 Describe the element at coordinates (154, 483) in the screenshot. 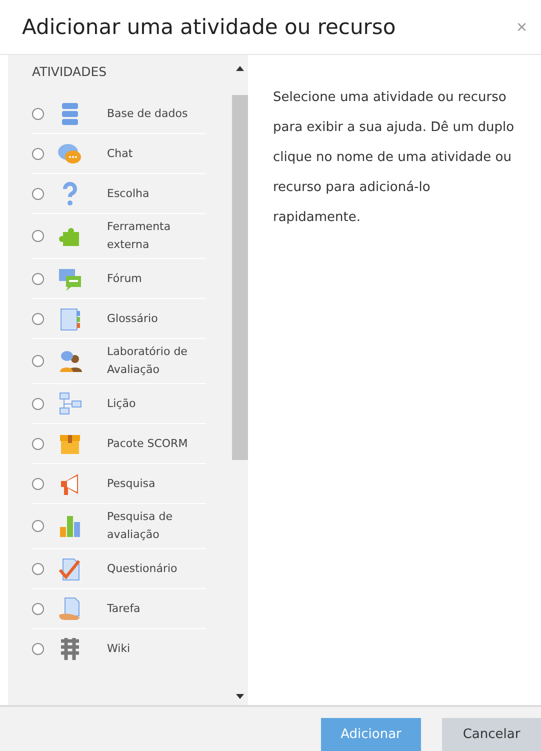

I see `activity-label: Pesquisa` at that location.